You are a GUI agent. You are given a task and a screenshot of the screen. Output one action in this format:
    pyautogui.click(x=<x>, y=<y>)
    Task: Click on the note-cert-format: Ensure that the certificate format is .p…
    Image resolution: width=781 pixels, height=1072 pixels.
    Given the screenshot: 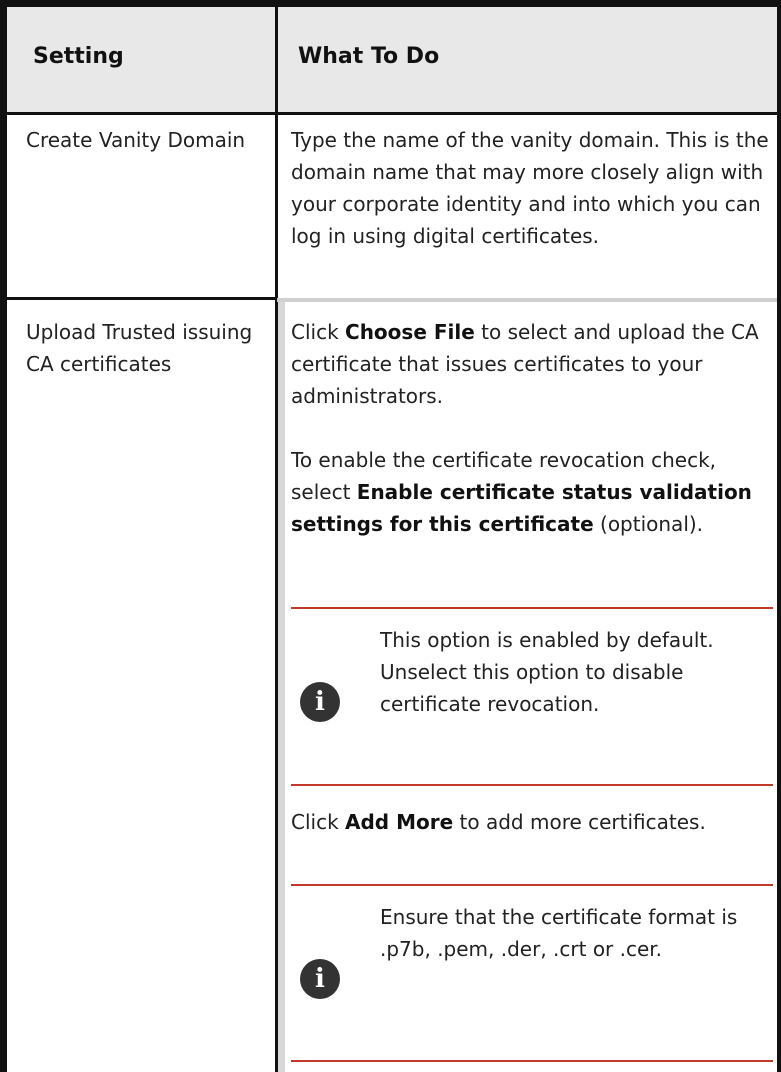 What is the action you would take?
    pyautogui.click(x=559, y=933)
    